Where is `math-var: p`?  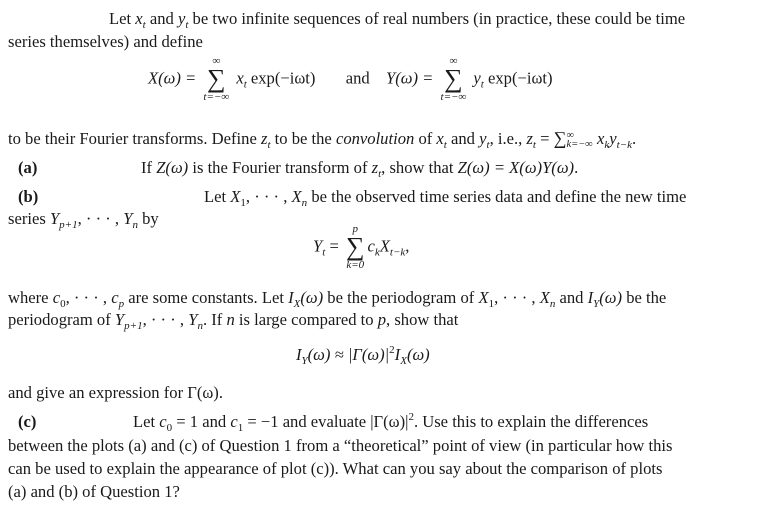
math-var: p is located at coordinates (382, 319).